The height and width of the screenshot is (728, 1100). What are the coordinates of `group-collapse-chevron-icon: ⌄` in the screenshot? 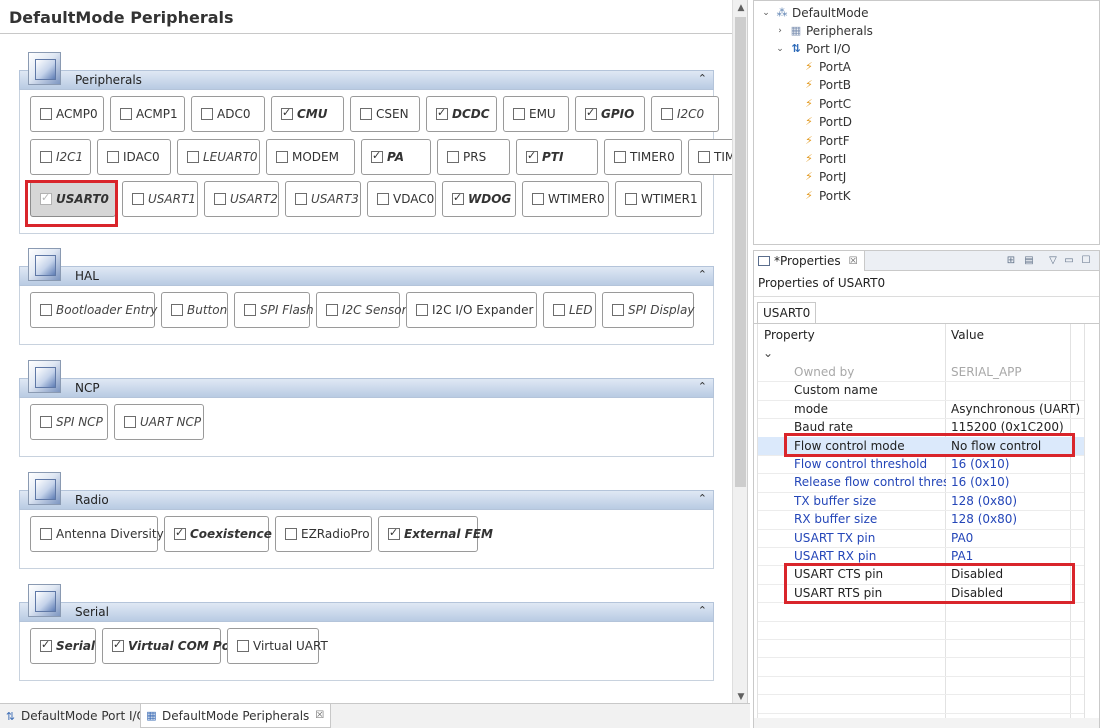 It's located at (768, 353).